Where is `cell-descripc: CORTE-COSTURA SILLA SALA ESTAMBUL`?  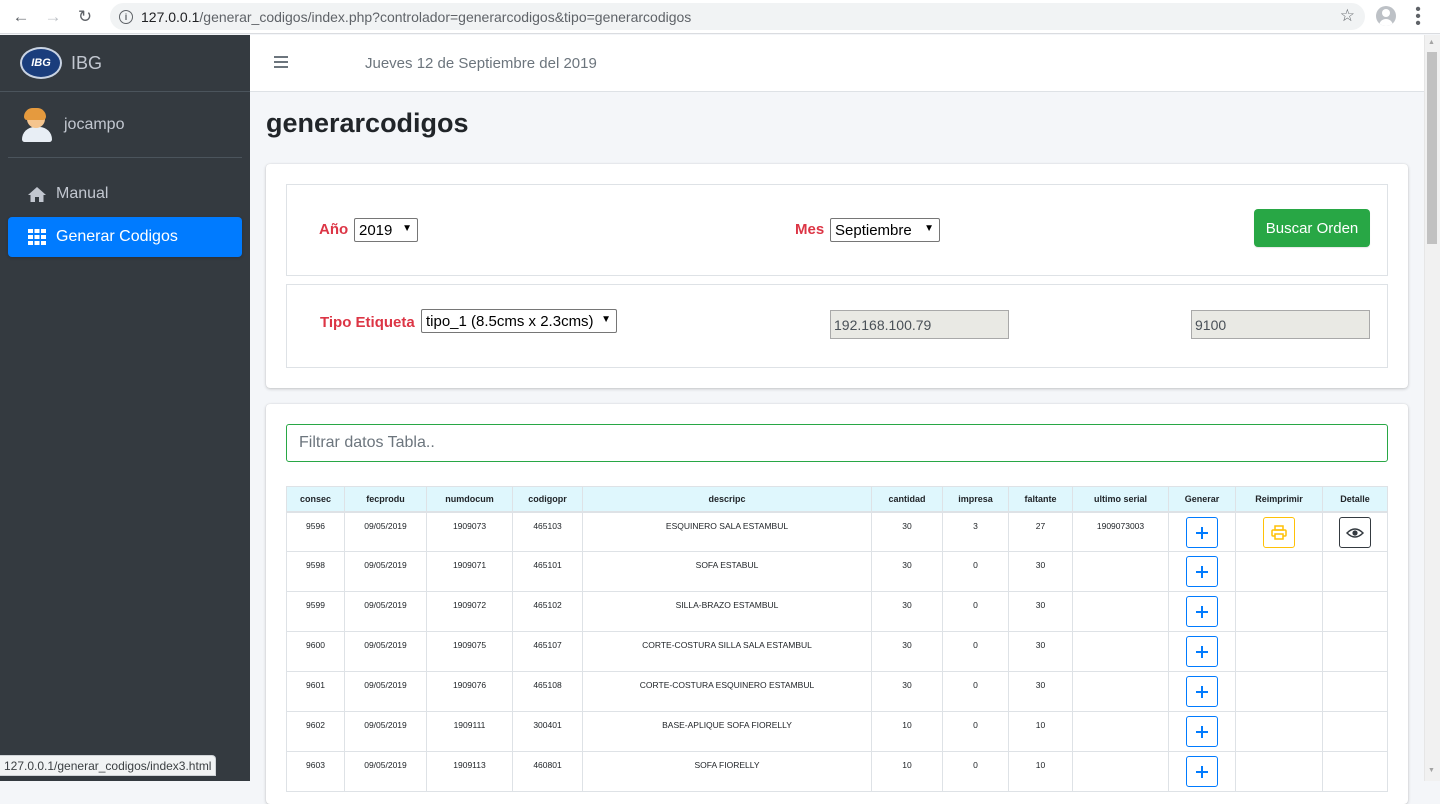 cell-descripc: CORTE-COSTURA SILLA SALA ESTAMBUL is located at coordinates (727, 651).